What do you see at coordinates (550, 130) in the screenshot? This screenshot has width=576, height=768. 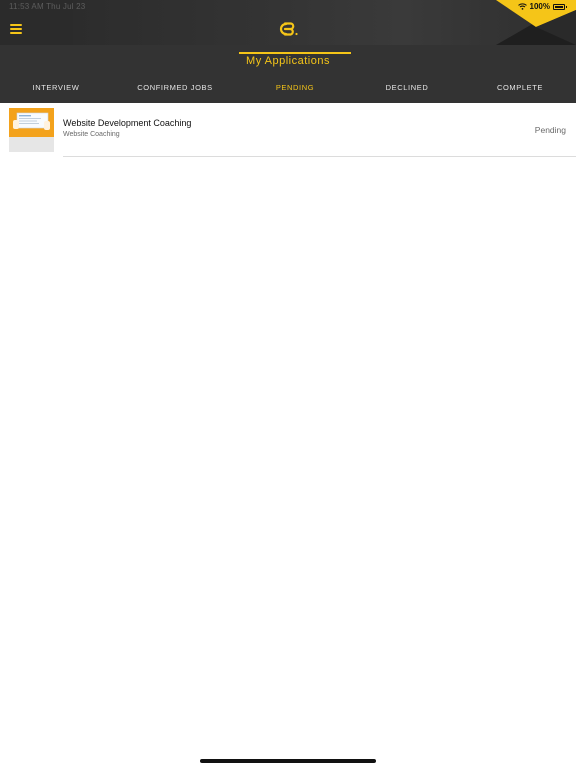 I see `application-status: Pending` at bounding box center [550, 130].